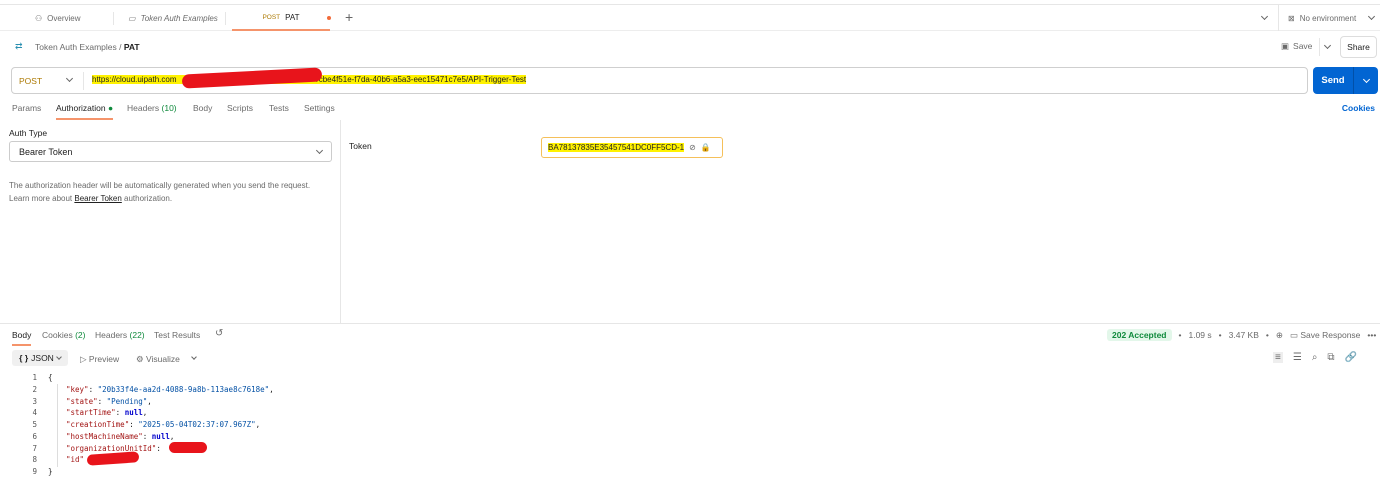 The width and height of the screenshot is (1380, 480). Describe the element at coordinates (281, 18) in the screenshot. I see `tab-post-pat: POST PAT` at that location.